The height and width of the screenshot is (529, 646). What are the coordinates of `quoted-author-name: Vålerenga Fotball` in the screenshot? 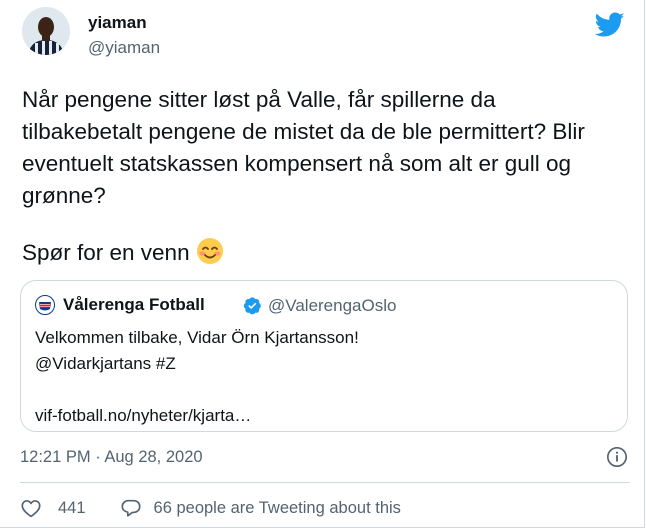 It's located at (134, 304).